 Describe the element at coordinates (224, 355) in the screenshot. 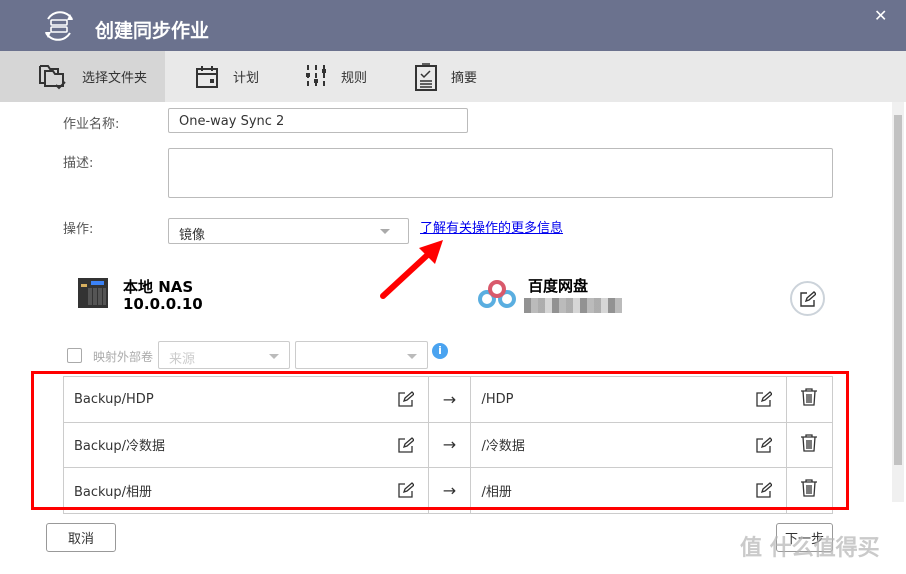

I see `source-select: 来源` at that location.